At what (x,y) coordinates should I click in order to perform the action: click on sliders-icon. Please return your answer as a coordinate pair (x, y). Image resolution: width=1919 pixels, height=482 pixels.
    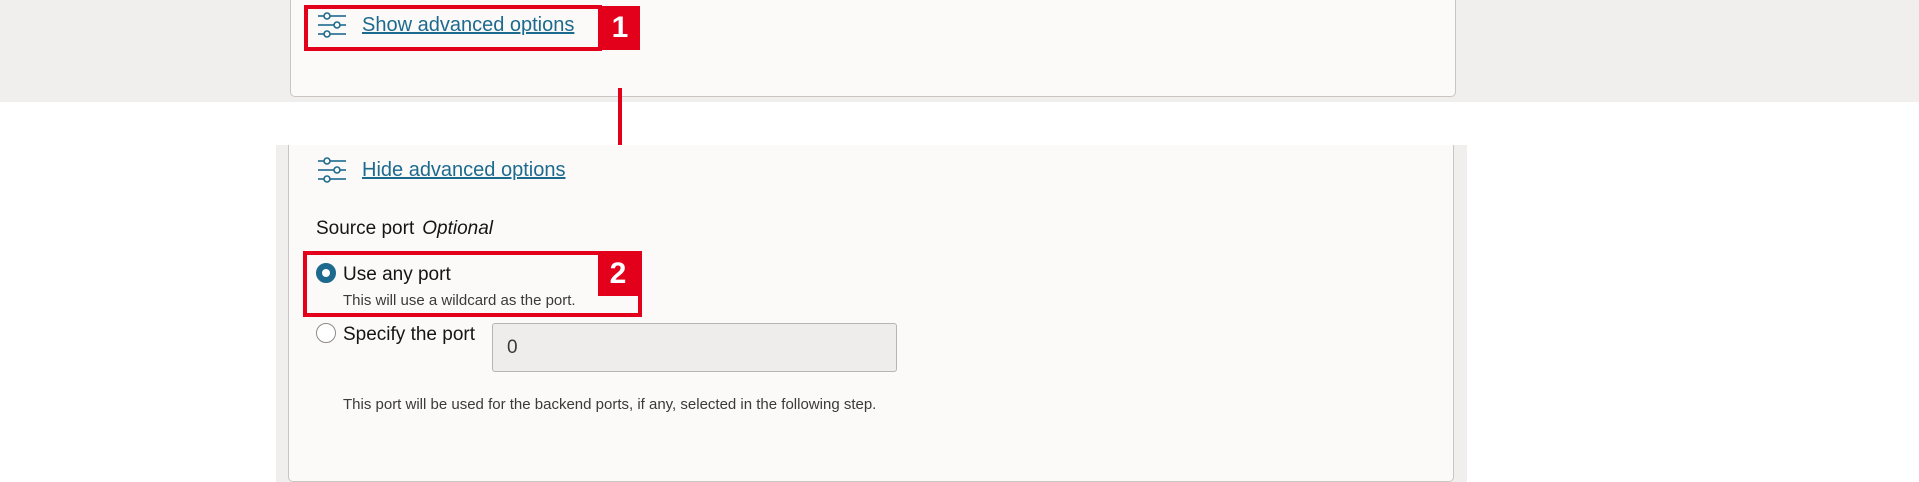
    Looking at the image, I should click on (332, 170).